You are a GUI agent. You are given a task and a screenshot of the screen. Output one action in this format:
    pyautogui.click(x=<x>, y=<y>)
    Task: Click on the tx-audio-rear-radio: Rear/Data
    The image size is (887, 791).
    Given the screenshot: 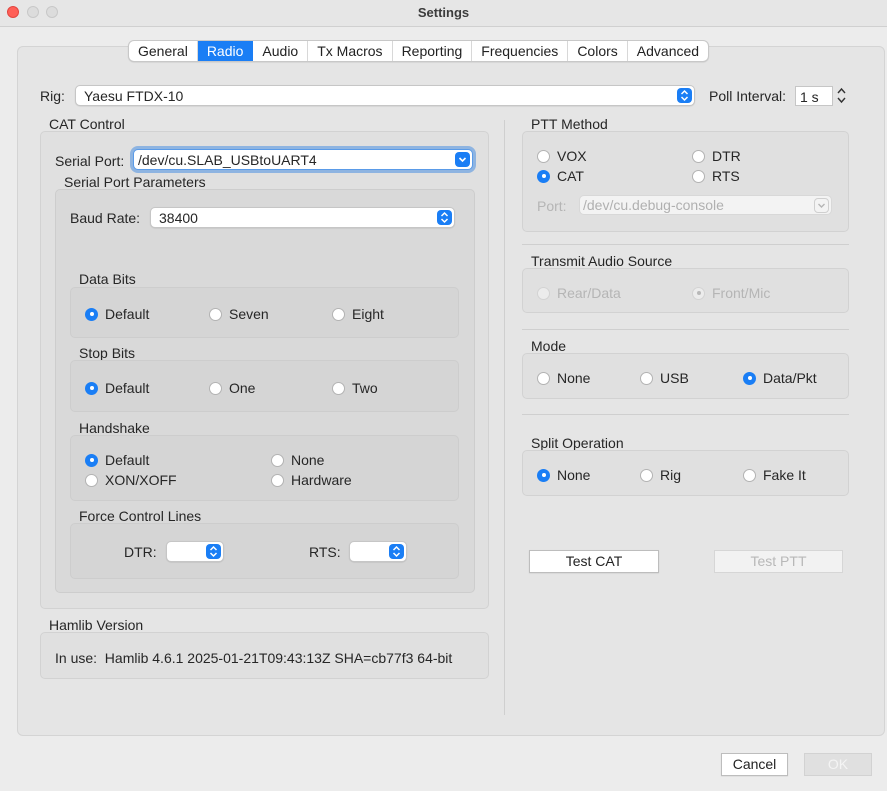 What is the action you would take?
    pyautogui.click(x=579, y=293)
    